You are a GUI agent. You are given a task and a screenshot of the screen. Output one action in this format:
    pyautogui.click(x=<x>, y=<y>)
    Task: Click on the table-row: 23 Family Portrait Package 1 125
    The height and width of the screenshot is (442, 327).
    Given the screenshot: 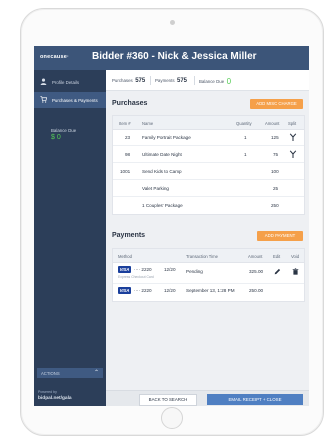 What is the action you would take?
    pyautogui.click(x=208, y=137)
    